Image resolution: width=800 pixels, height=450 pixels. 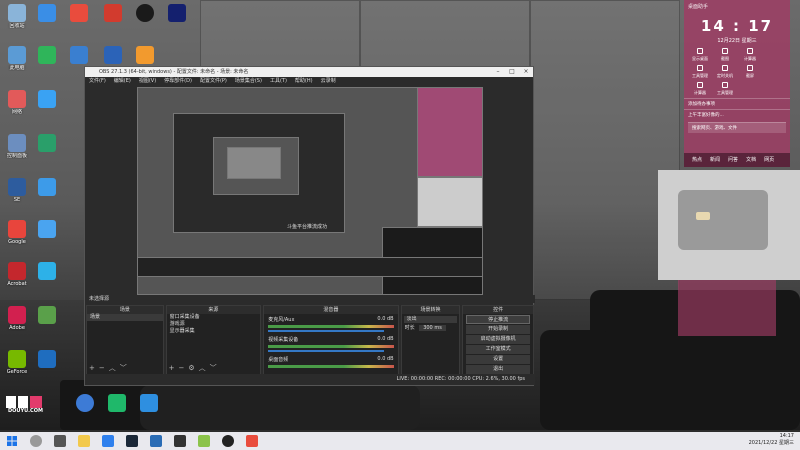 I want to click on panel-search-input: 搜索网页、游戏、文件, so click(x=737, y=127).